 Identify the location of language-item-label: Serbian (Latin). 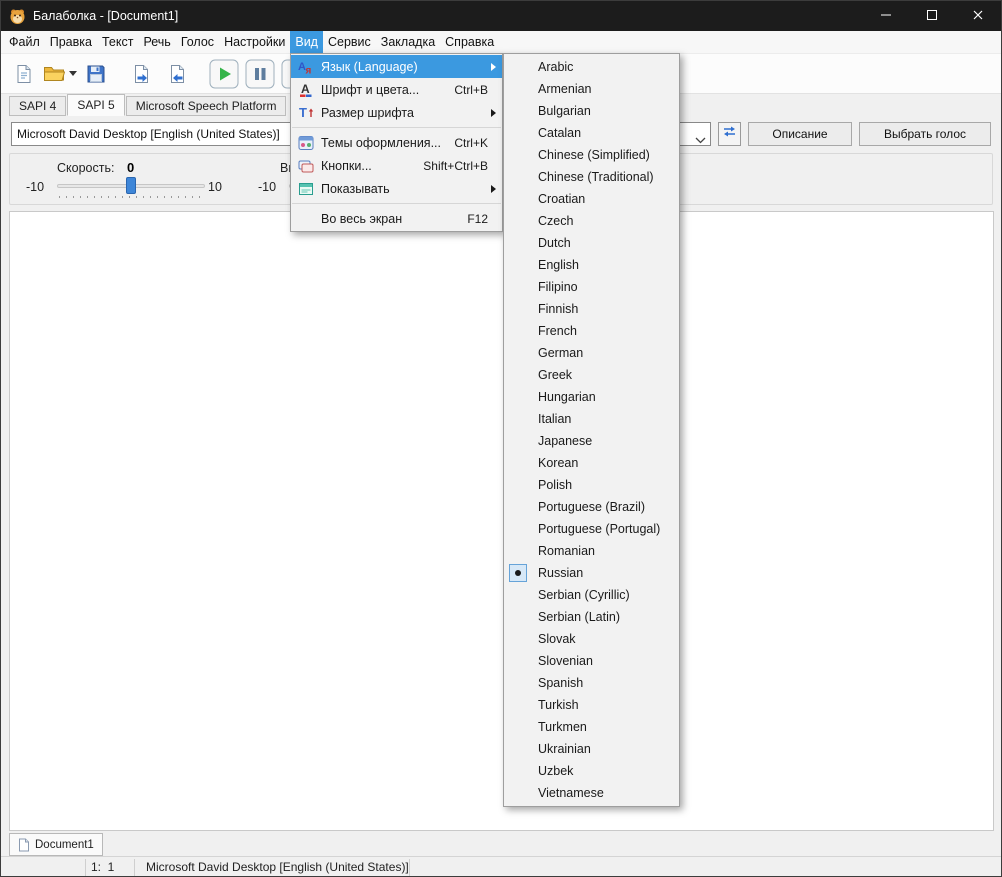
(579, 617).